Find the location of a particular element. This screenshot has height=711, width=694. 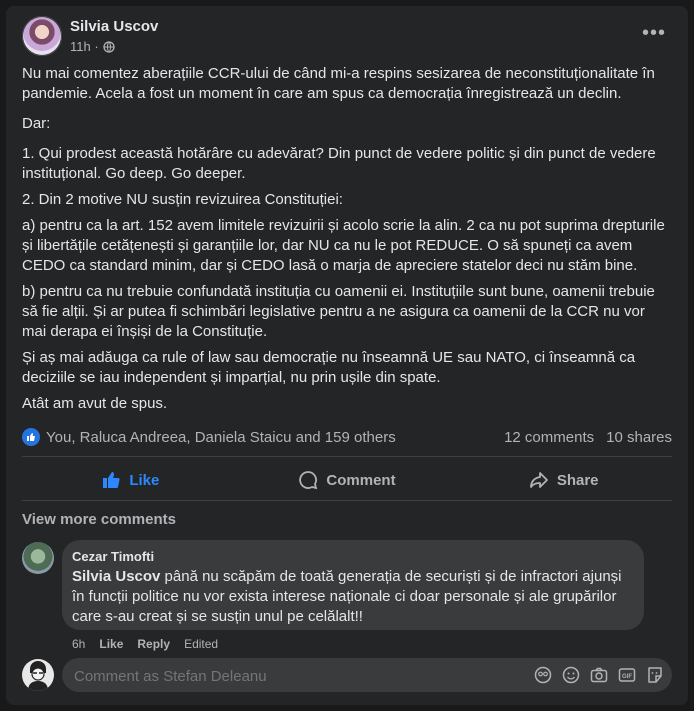

post-time: 11h · is located at coordinates (84, 46).